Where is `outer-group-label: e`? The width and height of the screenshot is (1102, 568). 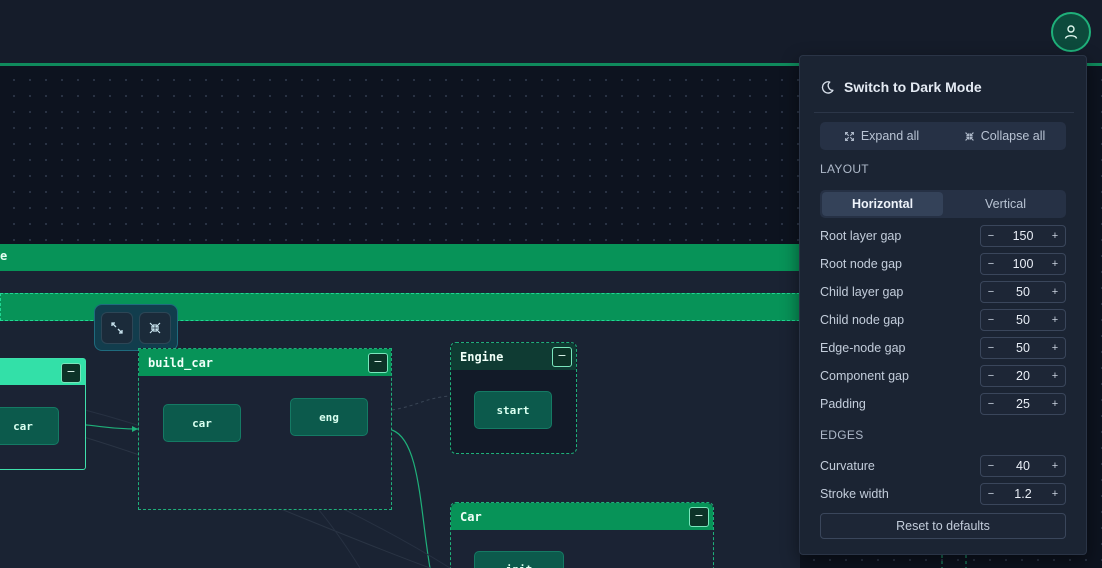 outer-group-label: e is located at coordinates (4, 256).